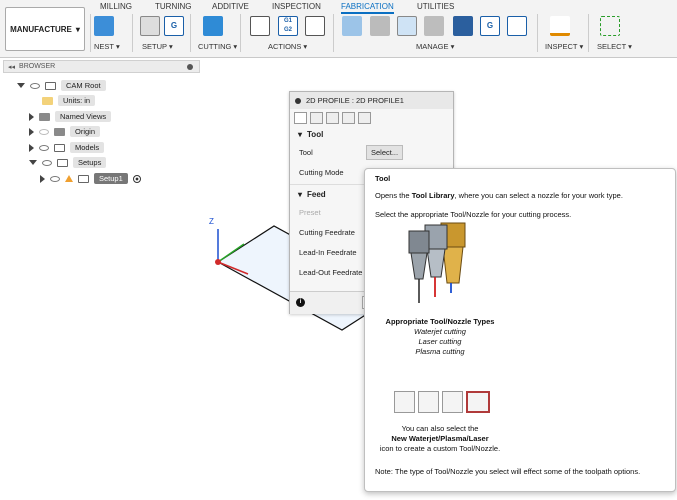 Image resolution: width=677 pixels, height=500 pixels. I want to click on tool-label: Tool, so click(306, 152).